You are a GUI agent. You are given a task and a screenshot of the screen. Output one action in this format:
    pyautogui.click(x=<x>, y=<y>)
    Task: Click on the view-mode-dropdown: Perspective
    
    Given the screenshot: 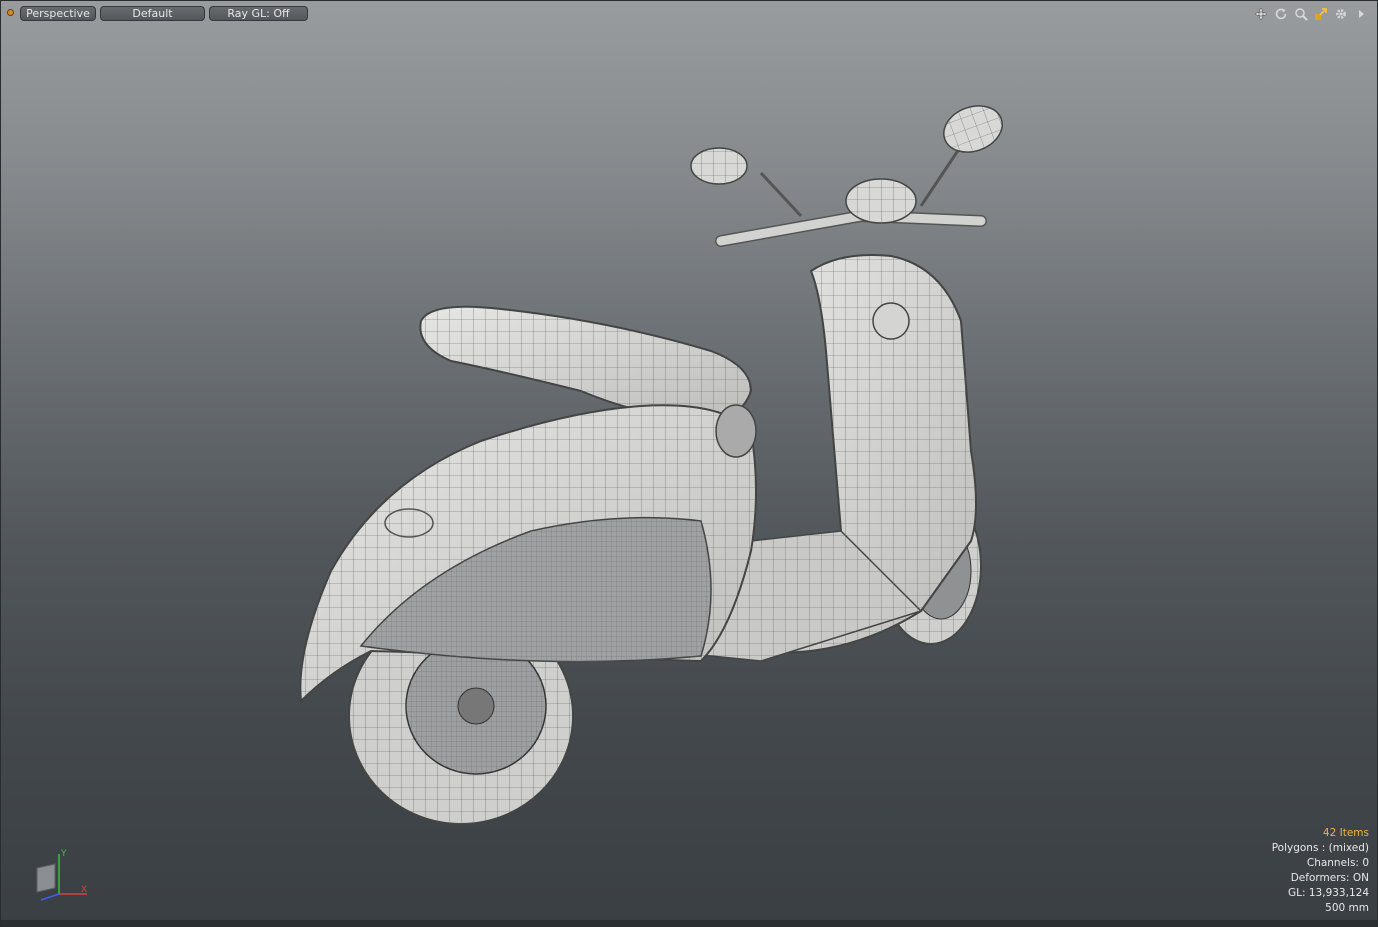 What is the action you would take?
    pyautogui.click(x=58, y=13)
    